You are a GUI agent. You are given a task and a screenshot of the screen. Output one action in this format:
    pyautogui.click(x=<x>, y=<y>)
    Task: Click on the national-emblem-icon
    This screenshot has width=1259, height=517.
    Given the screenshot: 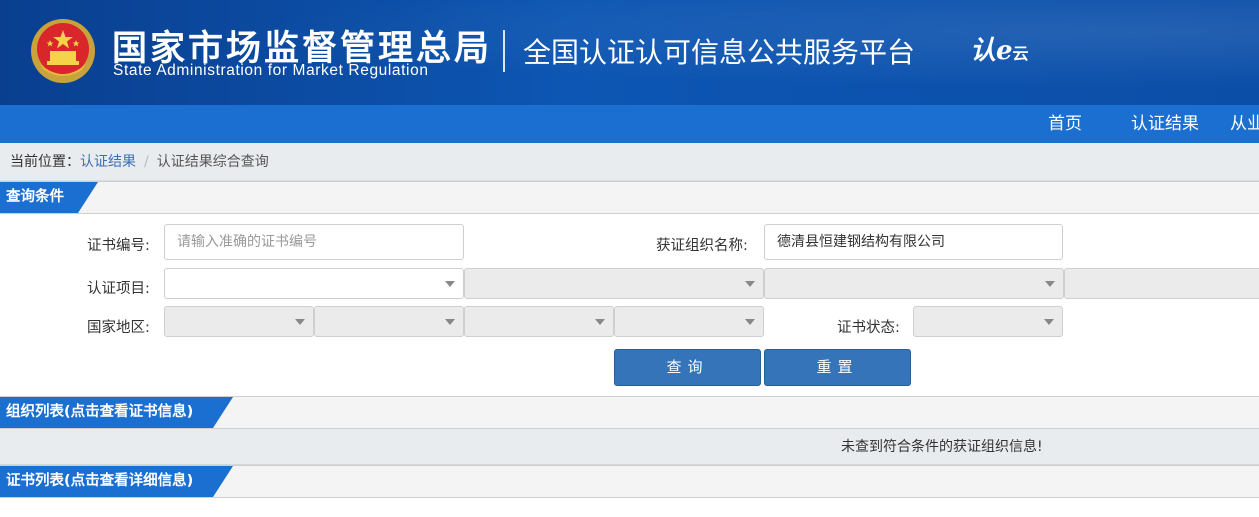 What is the action you would take?
    pyautogui.click(x=63, y=51)
    